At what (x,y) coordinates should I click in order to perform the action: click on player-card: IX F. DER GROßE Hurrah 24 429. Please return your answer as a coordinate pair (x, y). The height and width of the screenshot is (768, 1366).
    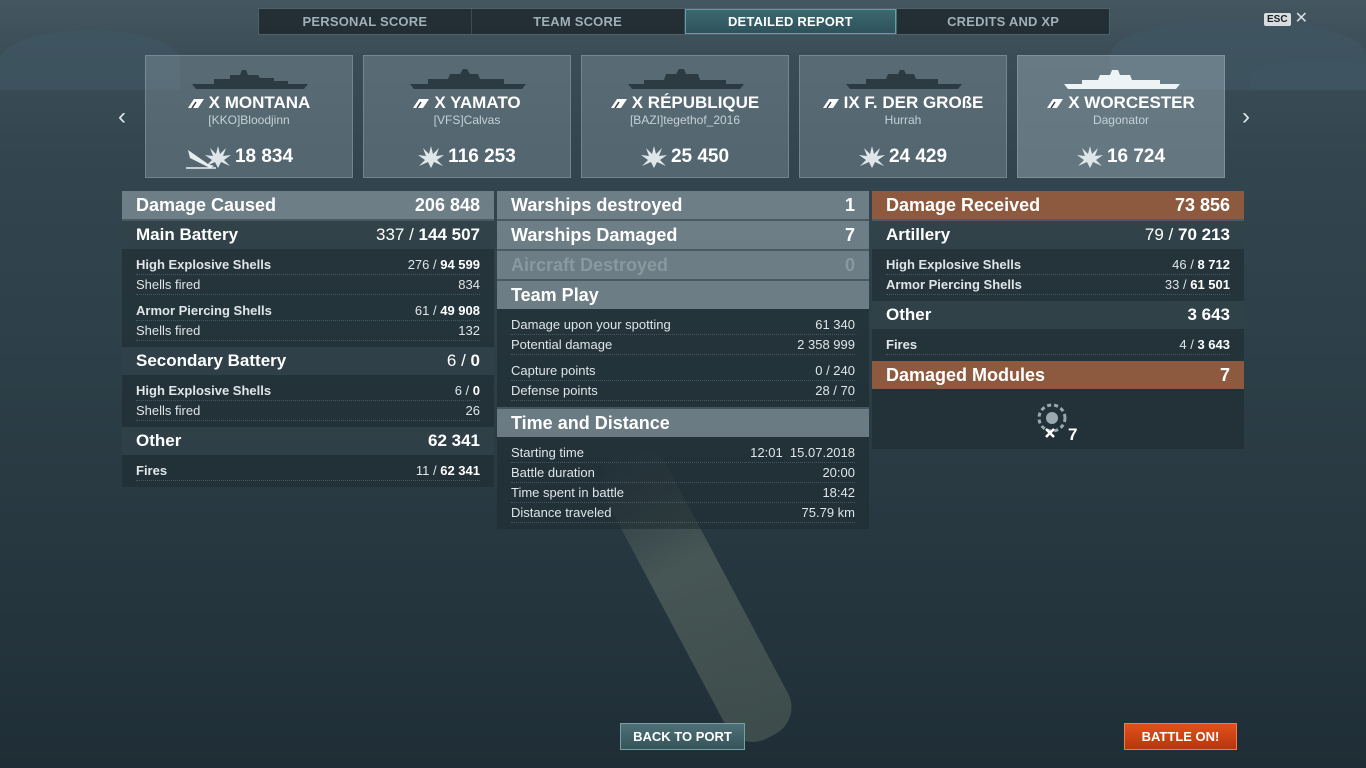
    Looking at the image, I should click on (903, 116).